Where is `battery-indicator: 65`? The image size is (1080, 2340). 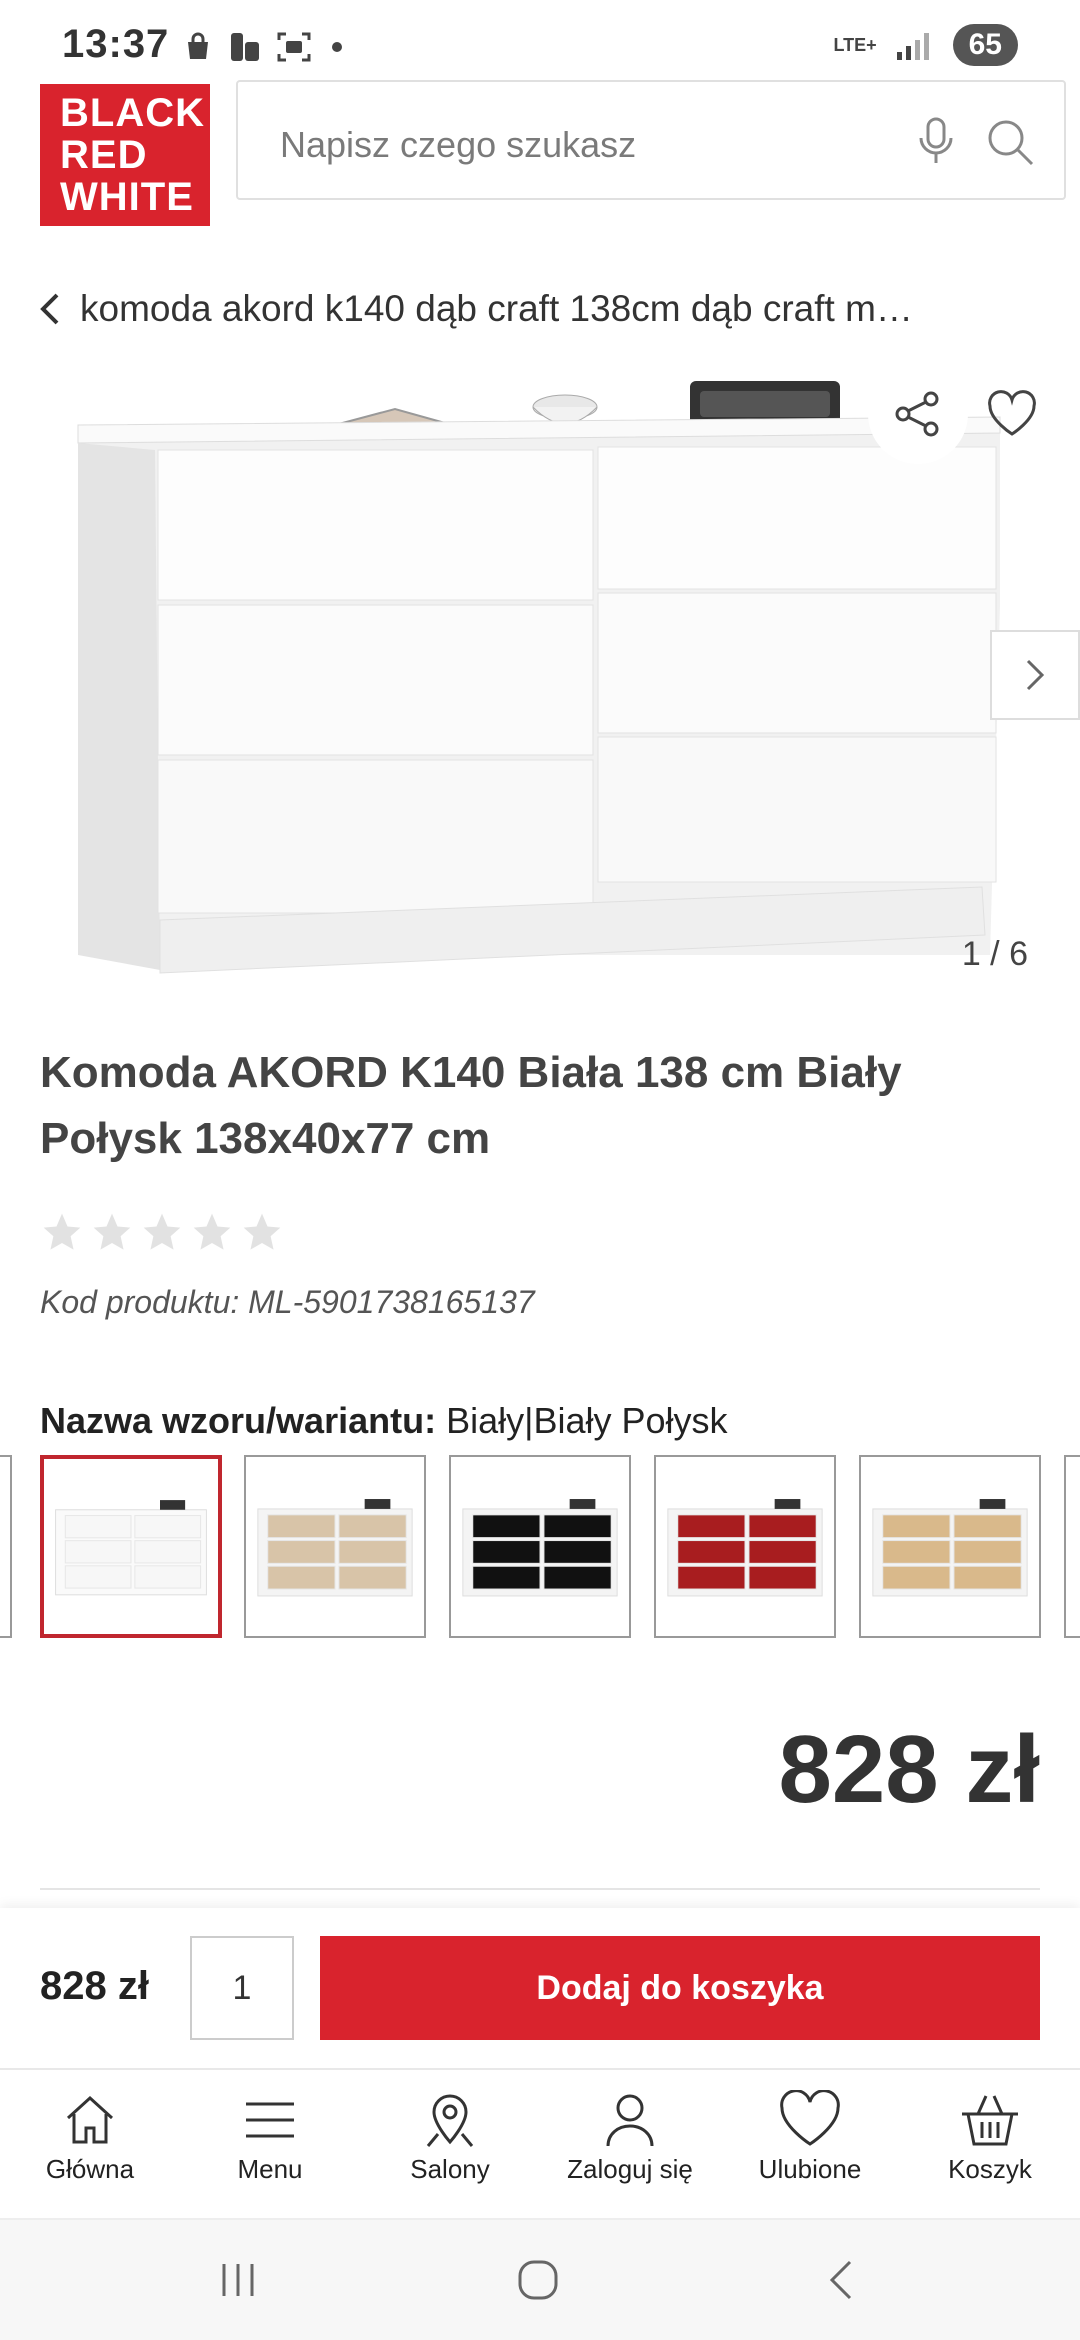
battery-indicator: 65 is located at coordinates (985, 45).